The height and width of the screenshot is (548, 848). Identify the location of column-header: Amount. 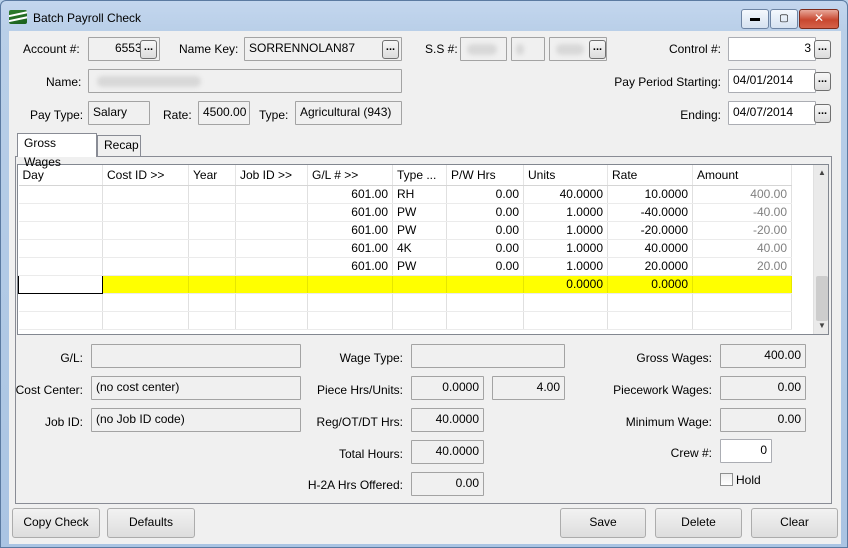
(742, 175).